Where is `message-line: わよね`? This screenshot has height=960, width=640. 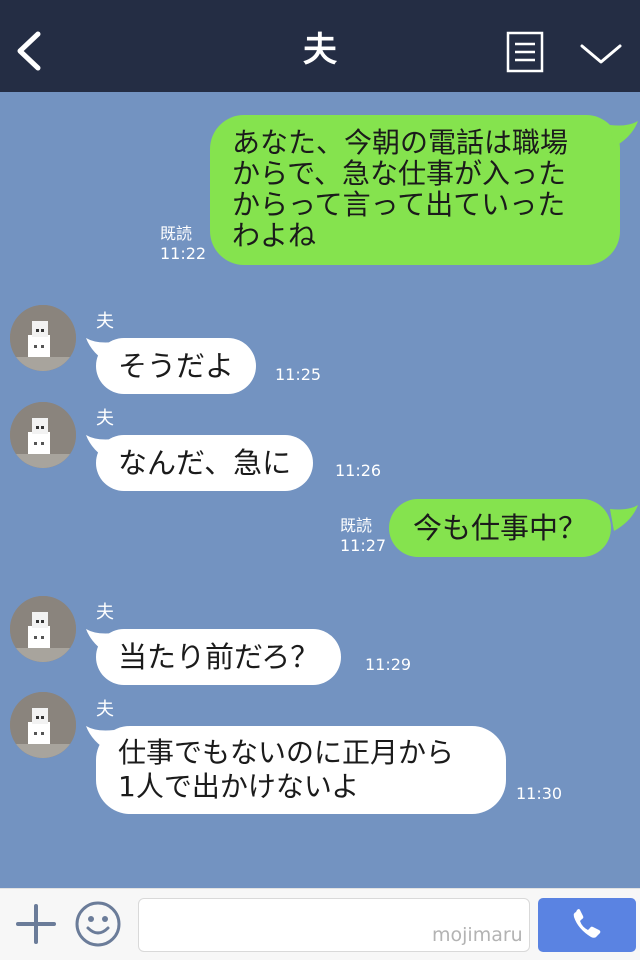 message-line: わよね is located at coordinates (274, 235).